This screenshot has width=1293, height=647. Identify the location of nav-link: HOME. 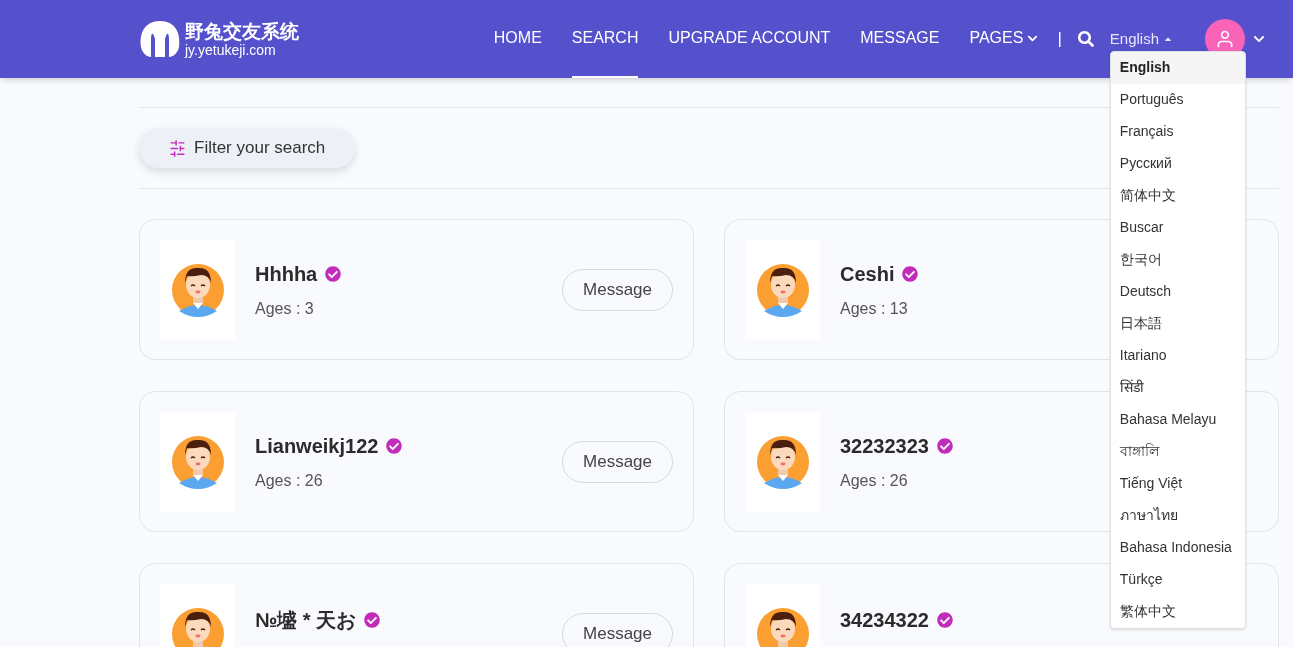
(517, 39).